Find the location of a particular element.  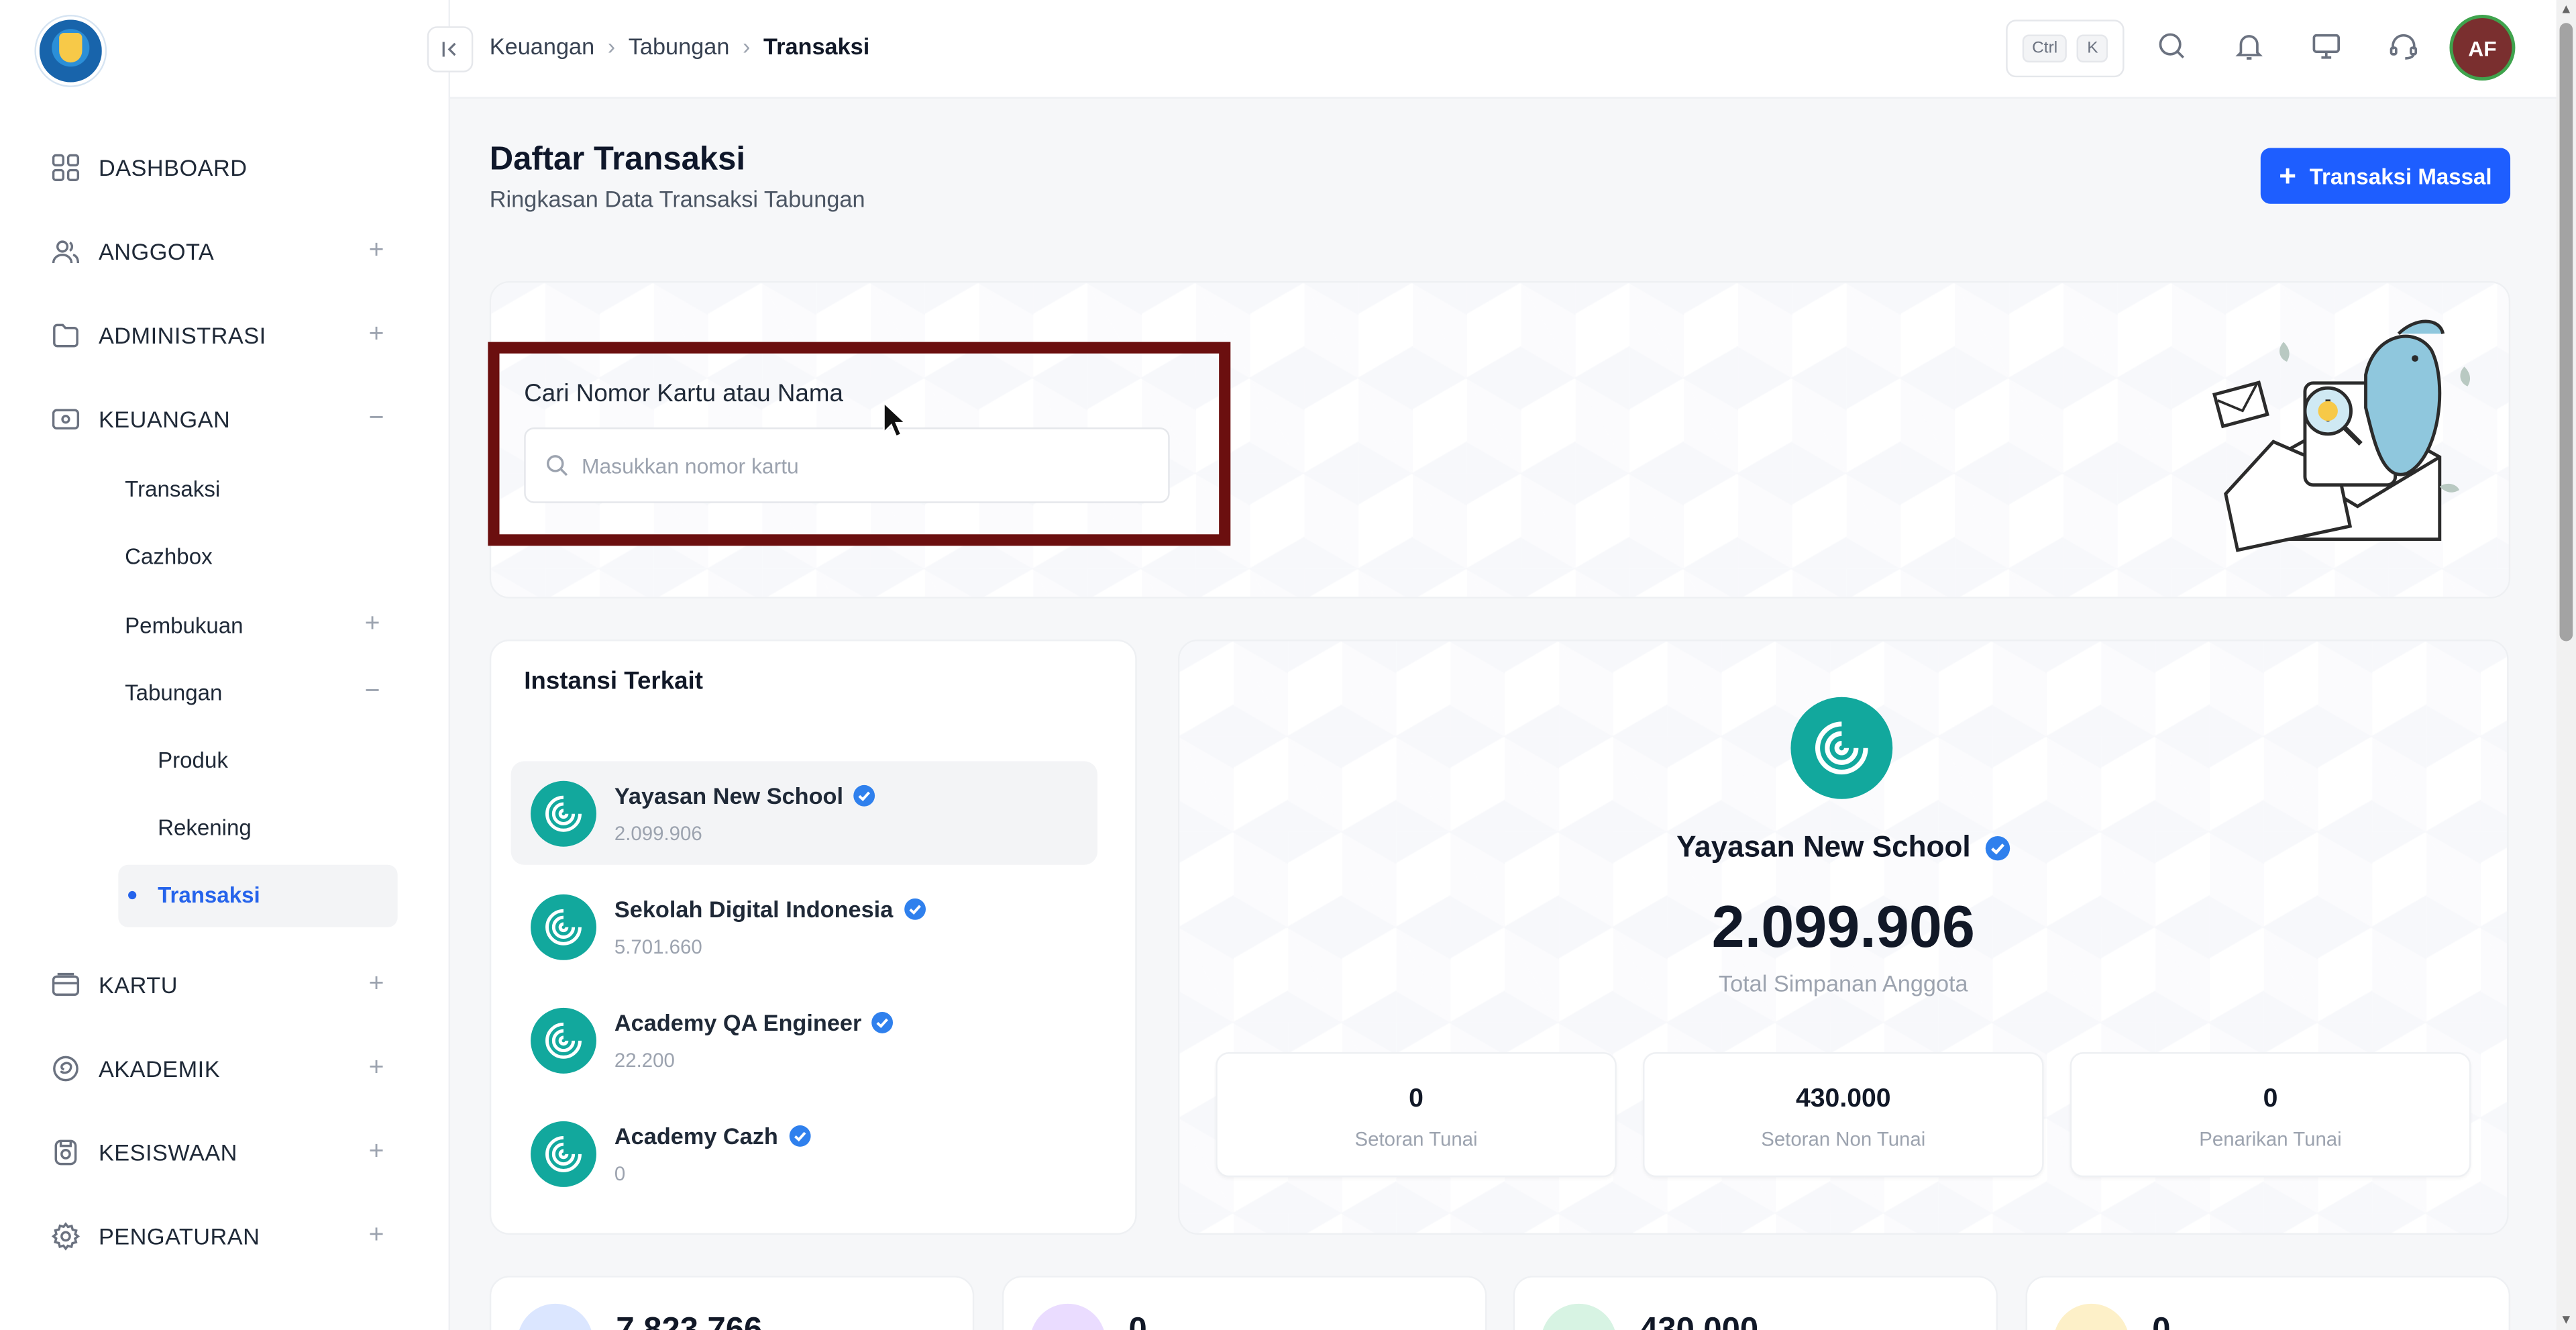

institution-item: Sekolah Digital Indonesia 5.701.660 is located at coordinates (804, 926).